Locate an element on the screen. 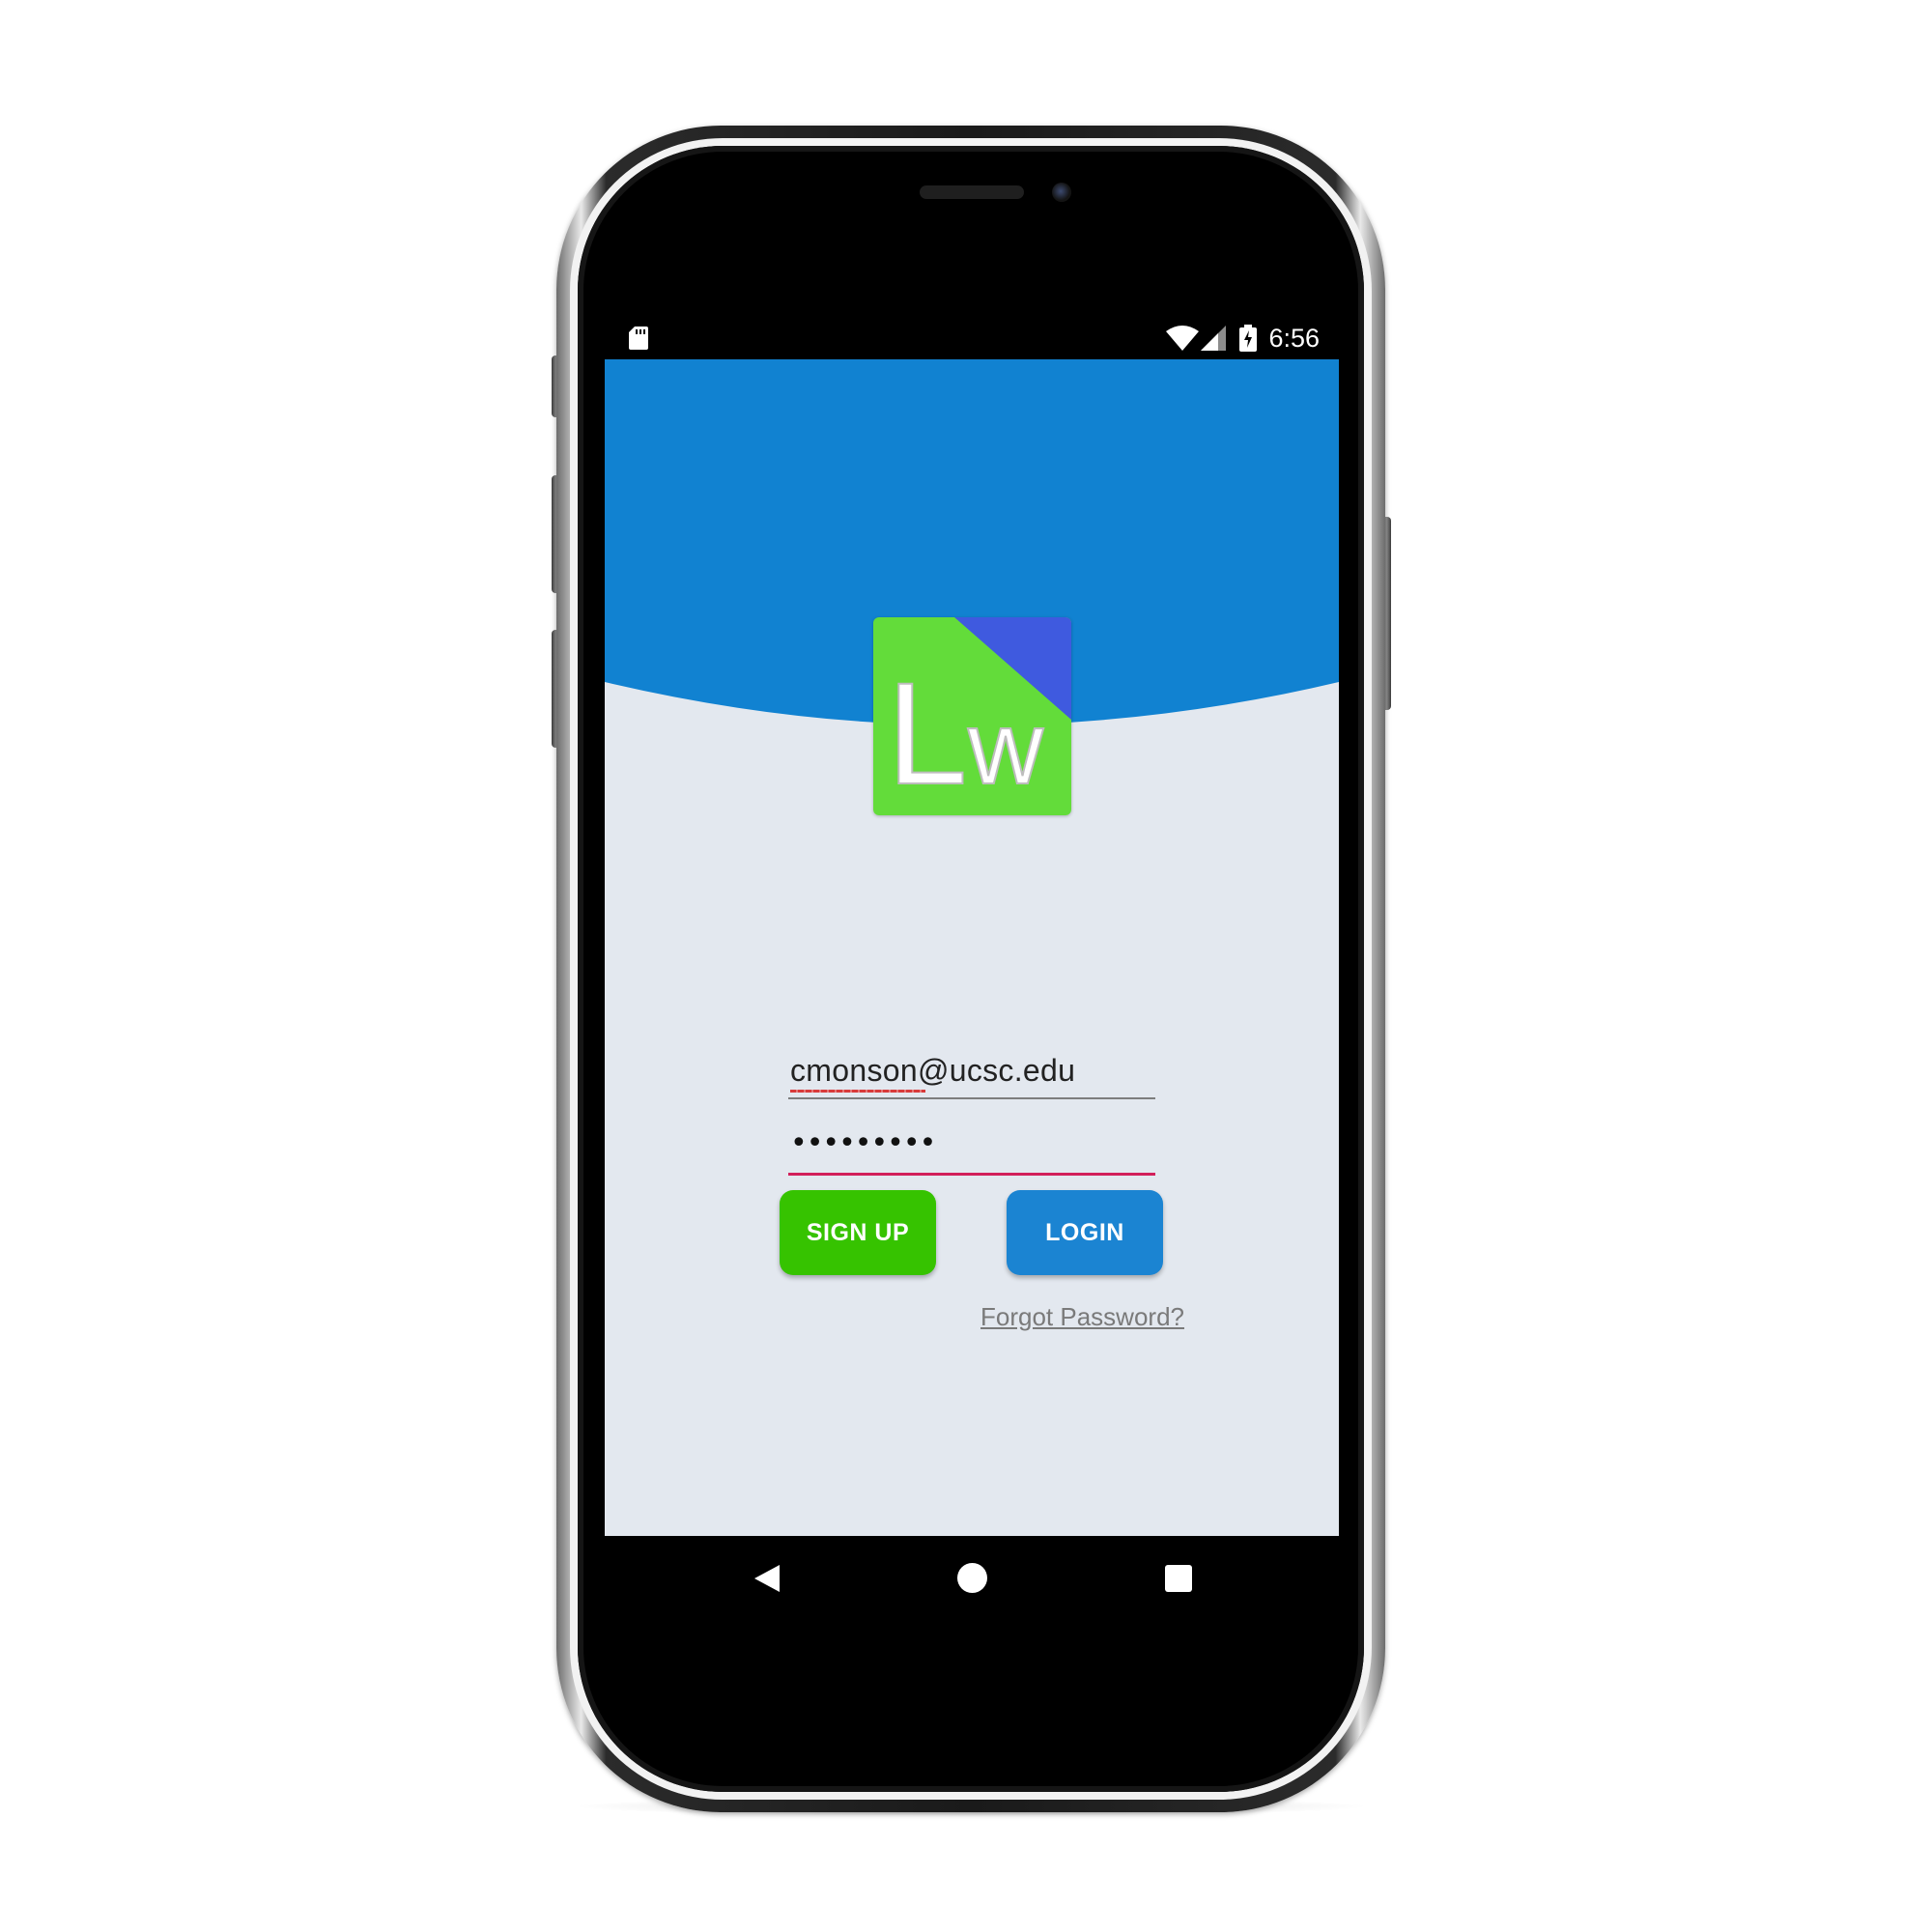 The height and width of the screenshot is (1932, 1932). back-icon is located at coordinates (767, 1578).